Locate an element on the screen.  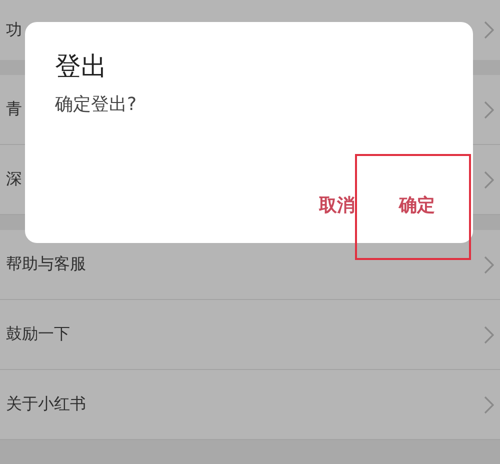
row-label: 功 is located at coordinates (14, 30).